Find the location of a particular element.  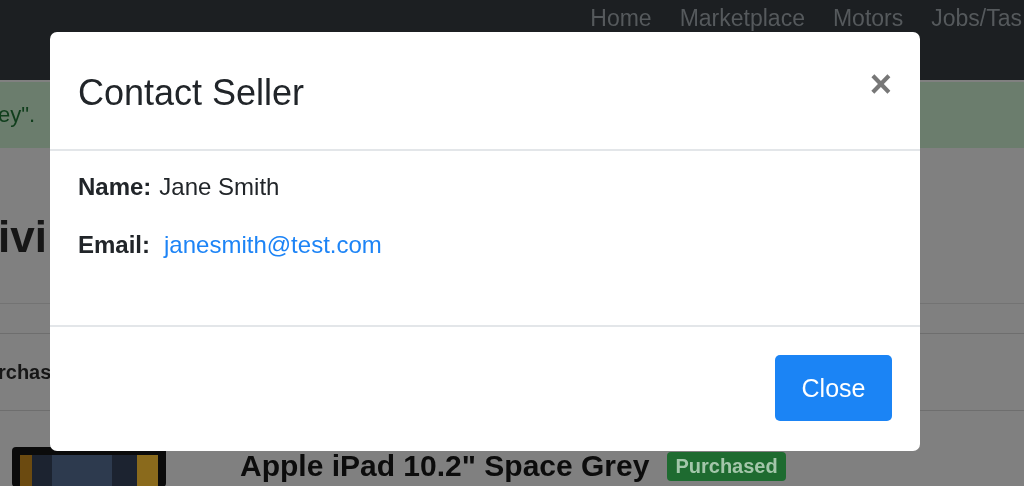

nav-link: Jobs/Tas is located at coordinates (976, 18).